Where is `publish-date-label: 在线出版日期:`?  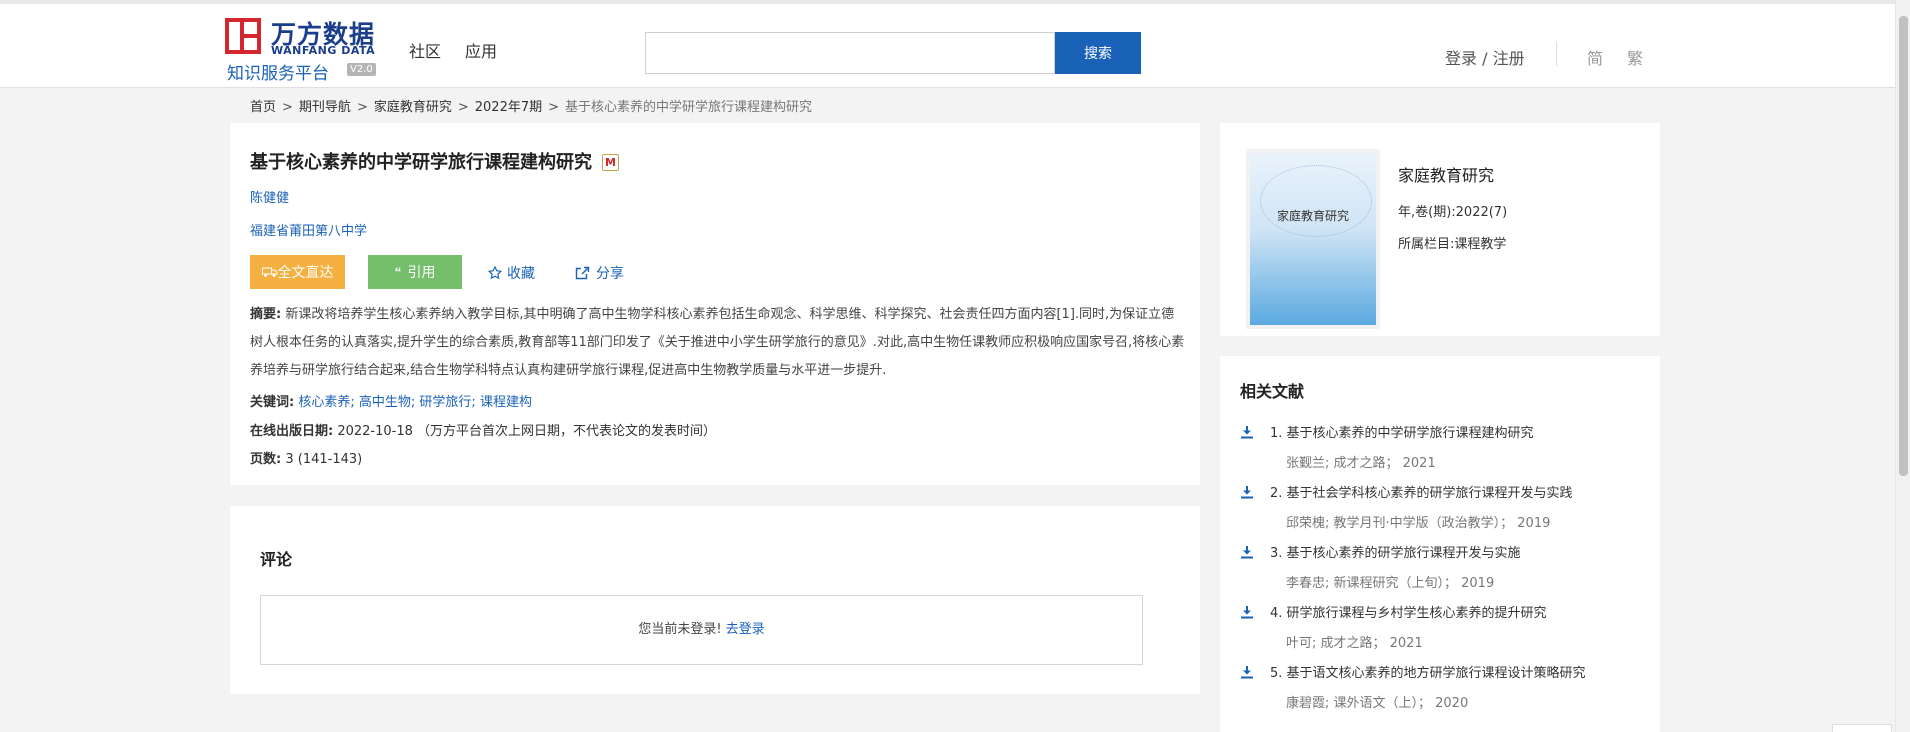 publish-date-label: 在线出版日期: is located at coordinates (292, 431).